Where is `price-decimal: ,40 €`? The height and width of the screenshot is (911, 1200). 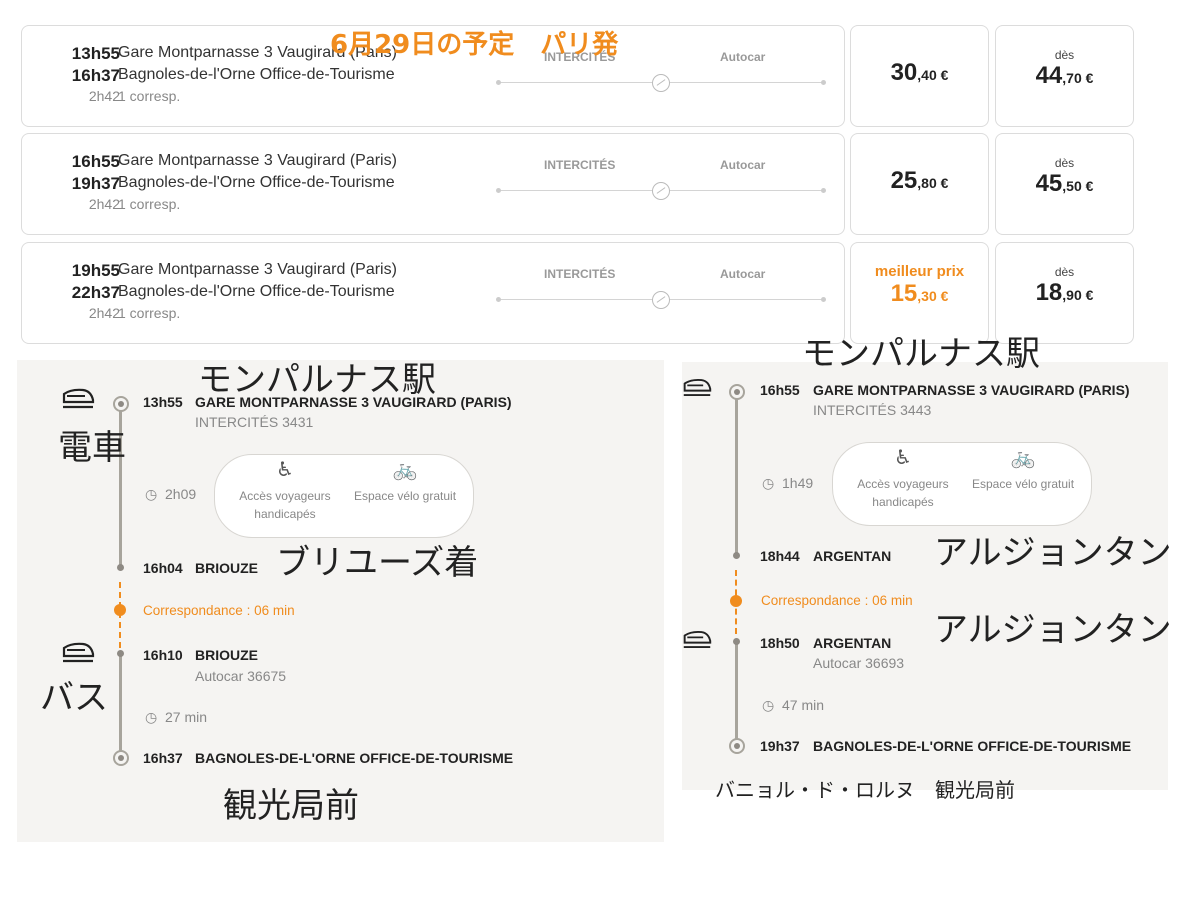
price-decimal: ,40 € is located at coordinates (933, 75).